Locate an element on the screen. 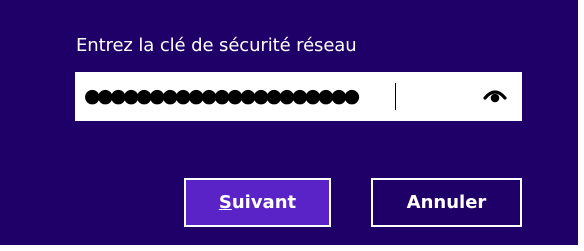 The image size is (584, 251). security-key-input: ●●●●●●●●●●●●●●●●●●●●● is located at coordinates (298, 96).